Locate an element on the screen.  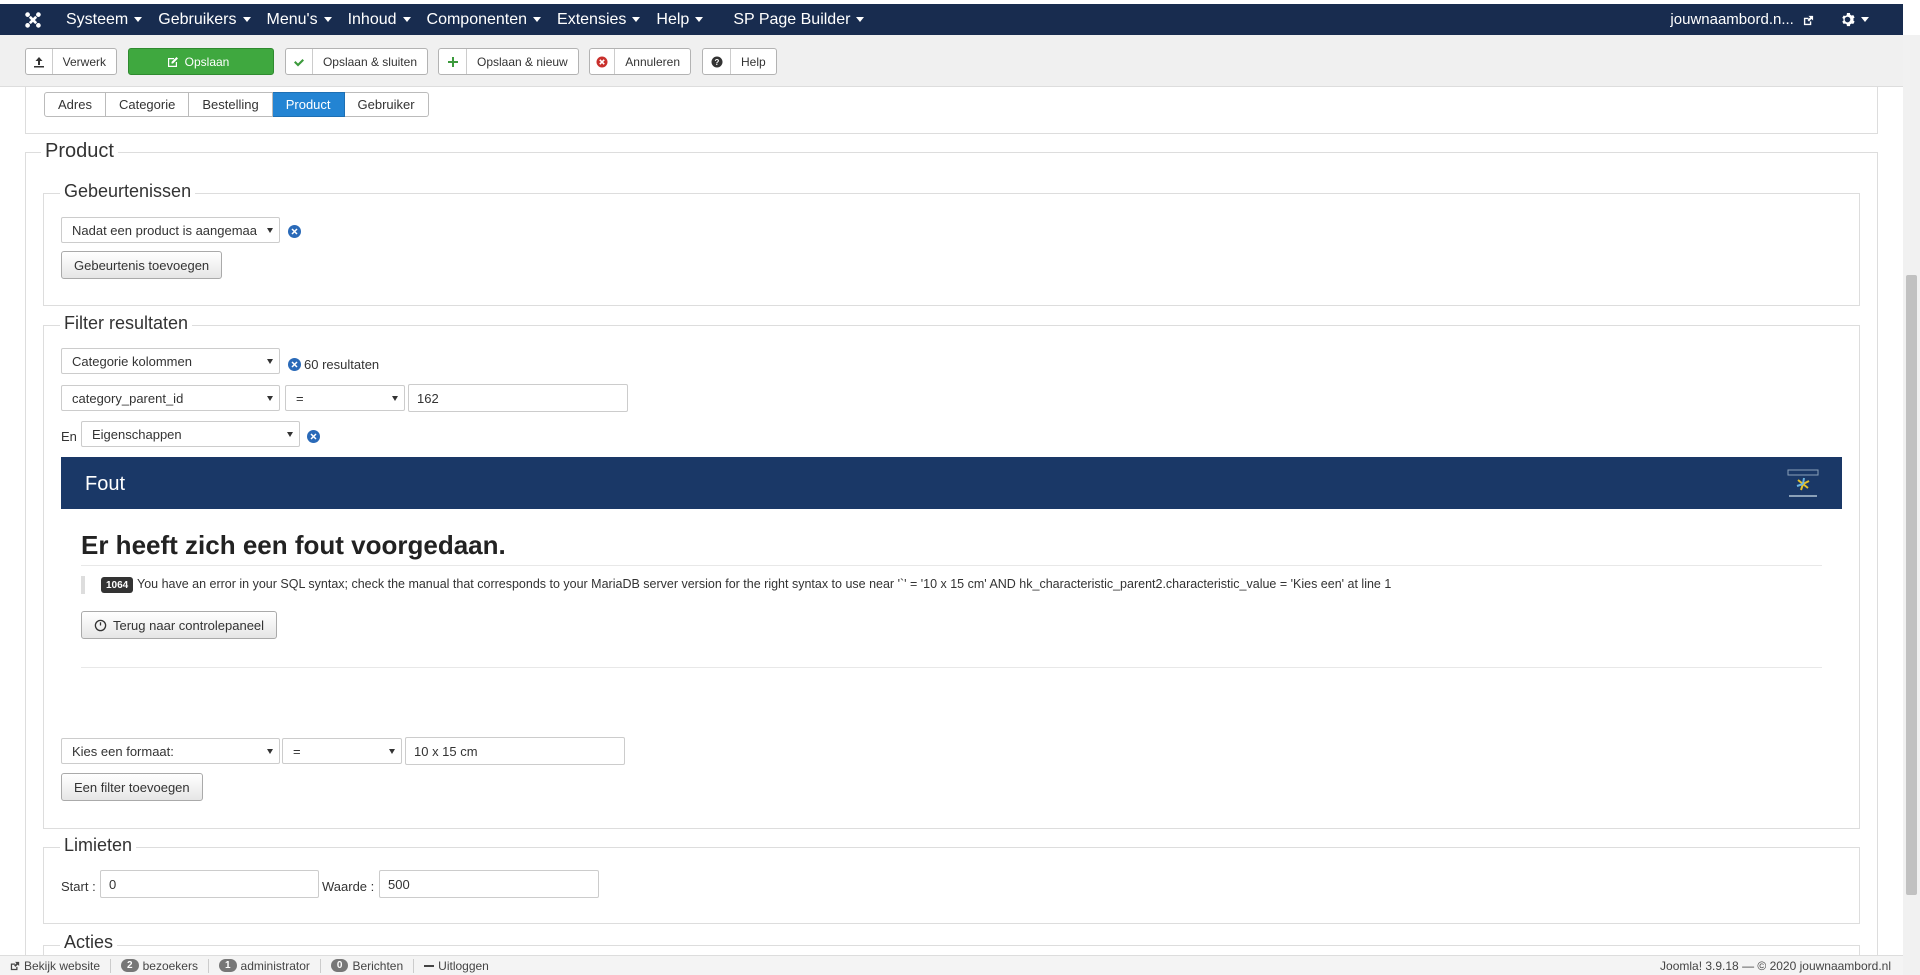
remove-filter-icon is located at coordinates (294, 364).